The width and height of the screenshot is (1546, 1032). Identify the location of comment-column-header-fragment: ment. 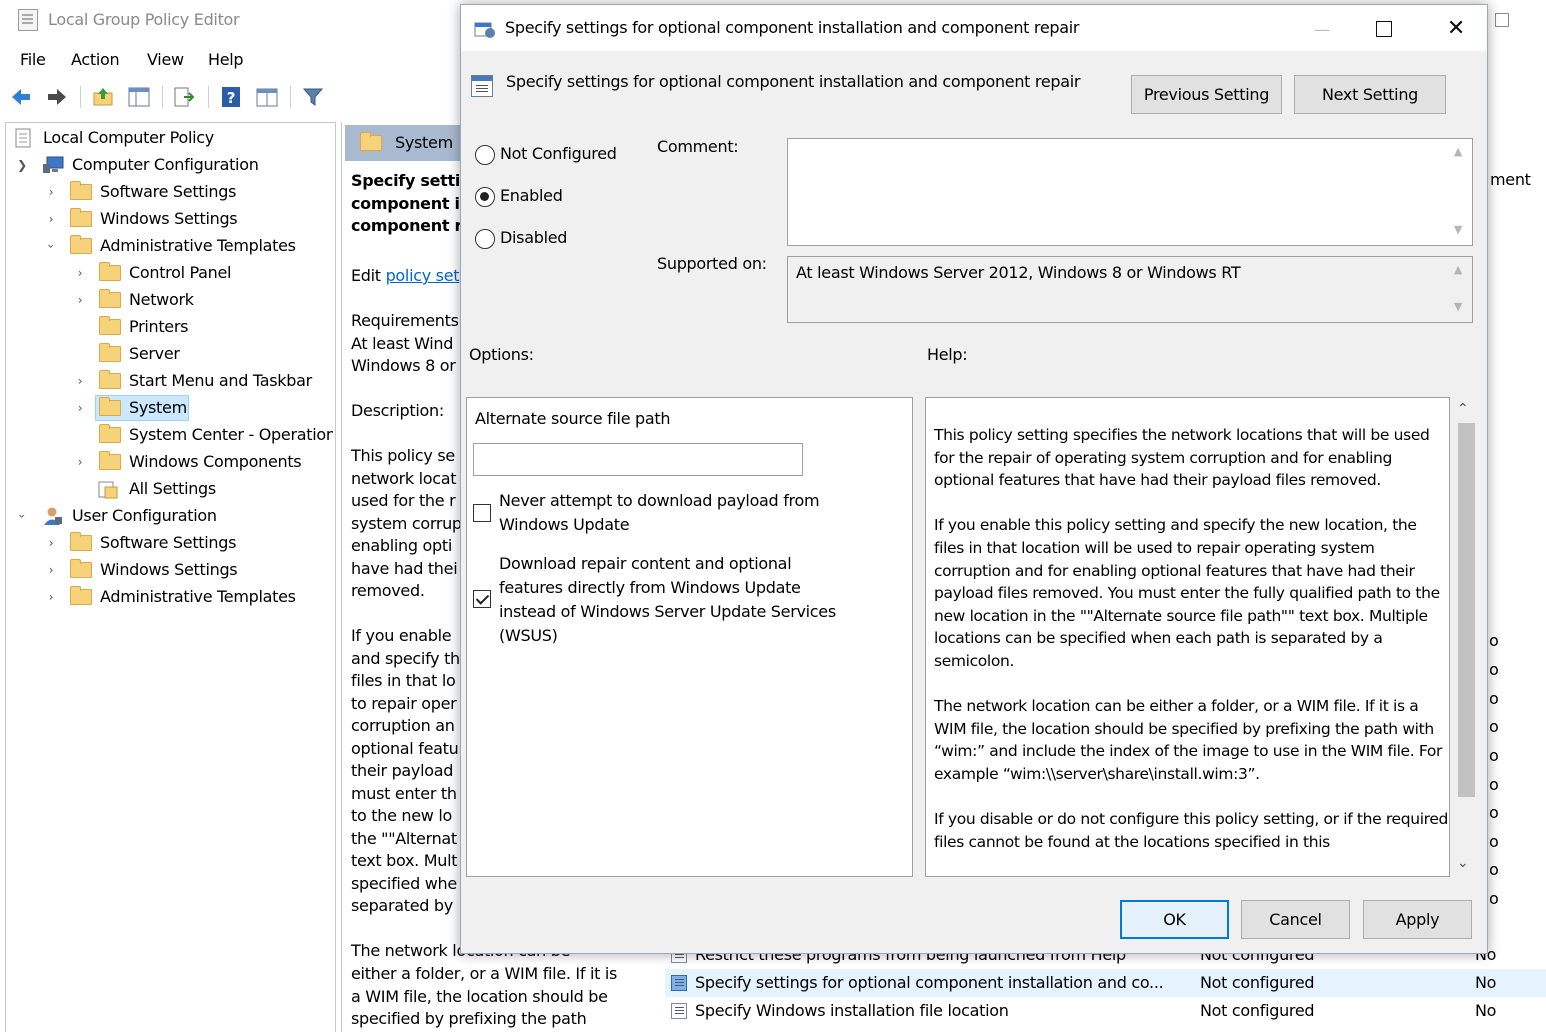
(1510, 179).